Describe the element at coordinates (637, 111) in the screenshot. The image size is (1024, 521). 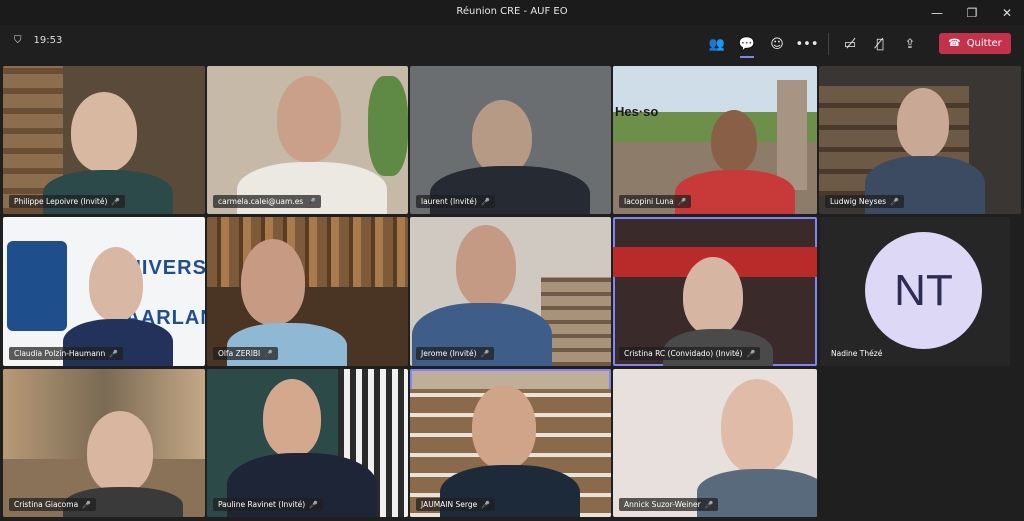
I see `hes-so-logo: Hes·so` at that location.